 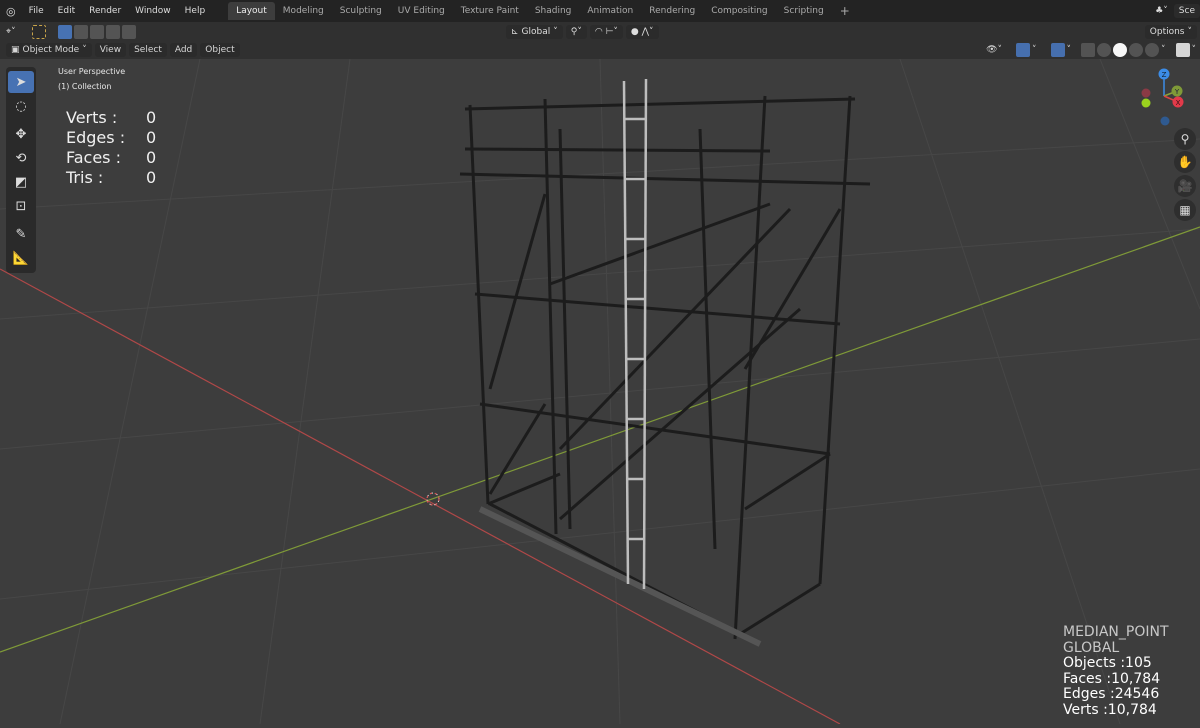 I want to click on stat-label: Verts :, so click(x=92, y=117).